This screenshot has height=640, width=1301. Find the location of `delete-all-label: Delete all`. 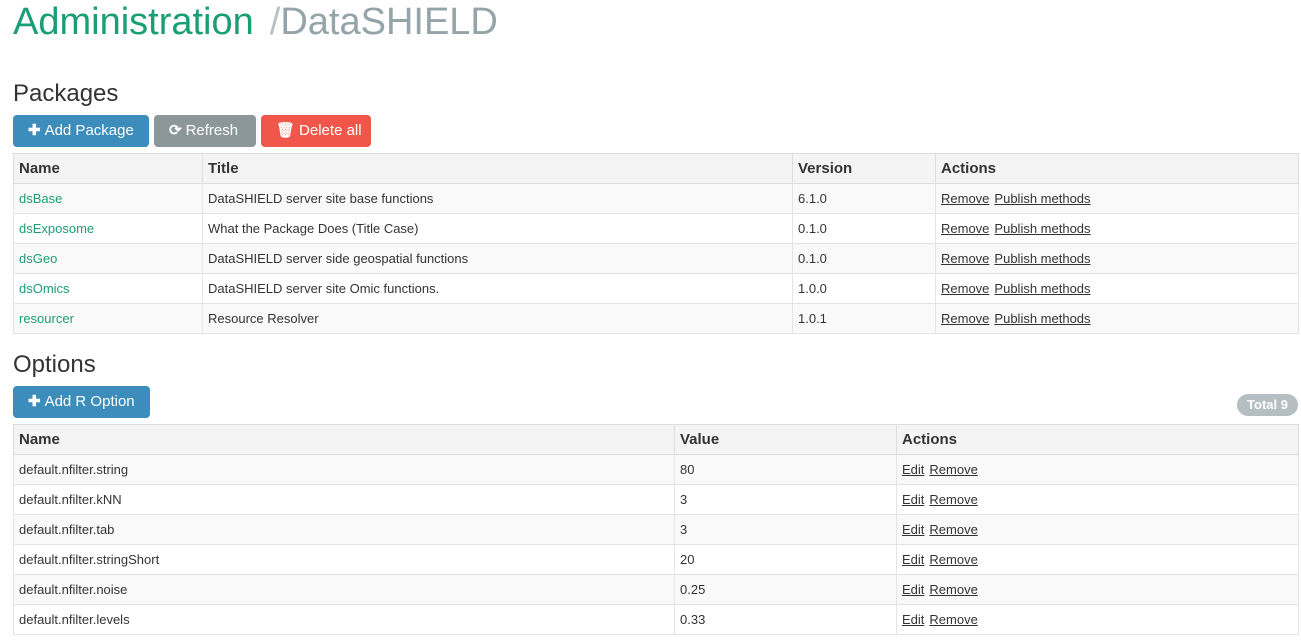

delete-all-label: Delete all is located at coordinates (330, 130).